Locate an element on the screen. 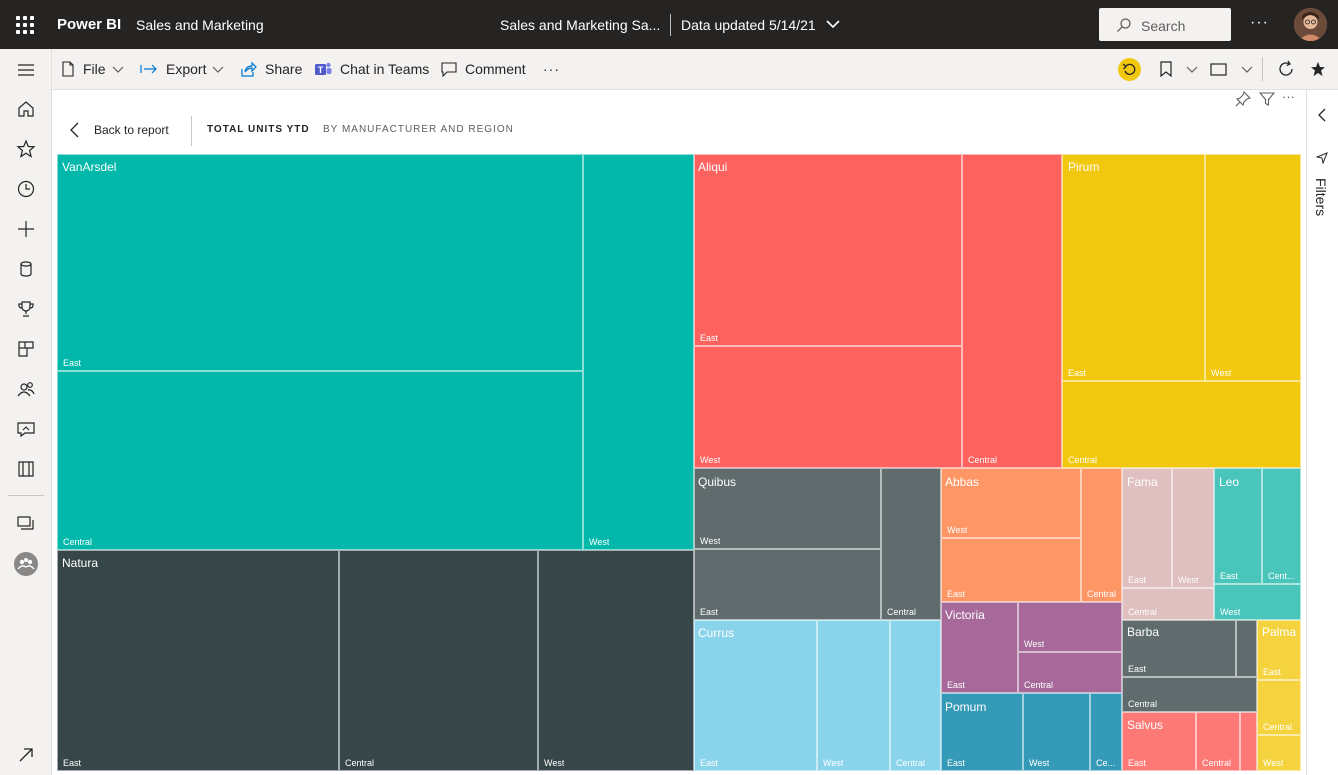 The height and width of the screenshot is (775, 1338). view-icon is located at coordinates (1218, 69).